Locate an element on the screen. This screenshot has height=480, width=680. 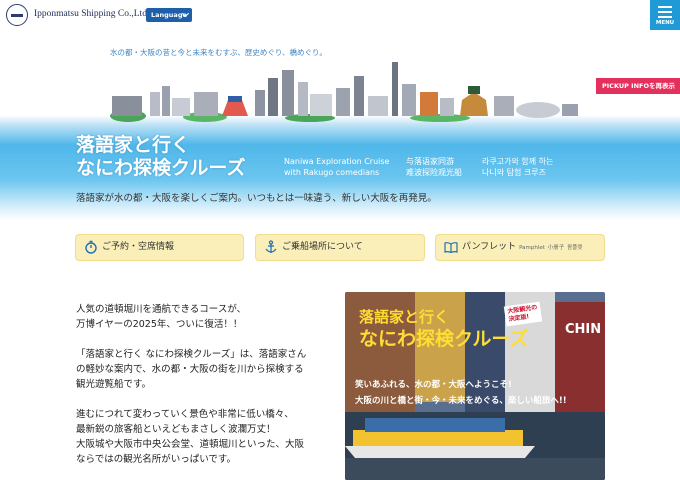
pamphlet-label: パンフレット Pamphlet 小册子 팜플렛 is located at coordinates (522, 247).